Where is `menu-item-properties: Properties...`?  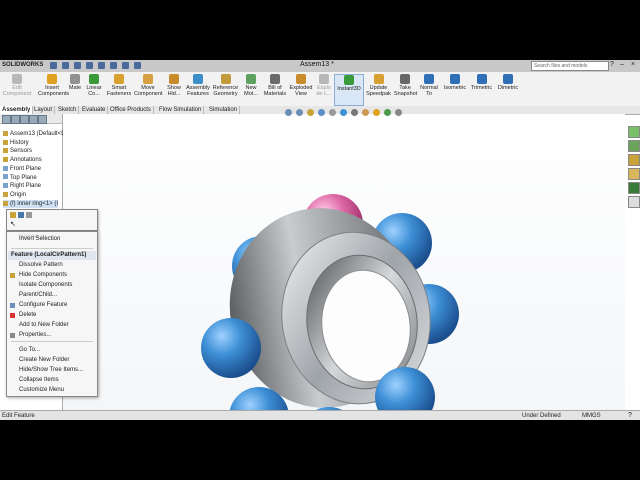
menu-item-properties: Properties... is located at coordinates (52, 335).